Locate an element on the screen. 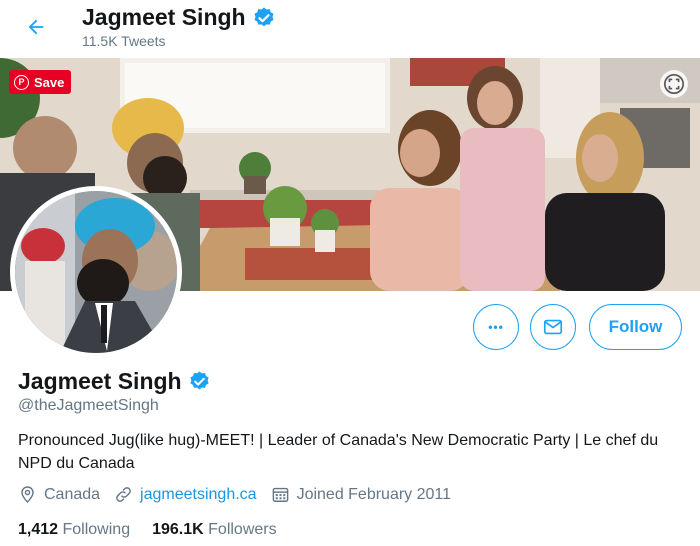 The width and height of the screenshot is (700, 546). website-item: jagmeetsingh.ca is located at coordinates (185, 494).